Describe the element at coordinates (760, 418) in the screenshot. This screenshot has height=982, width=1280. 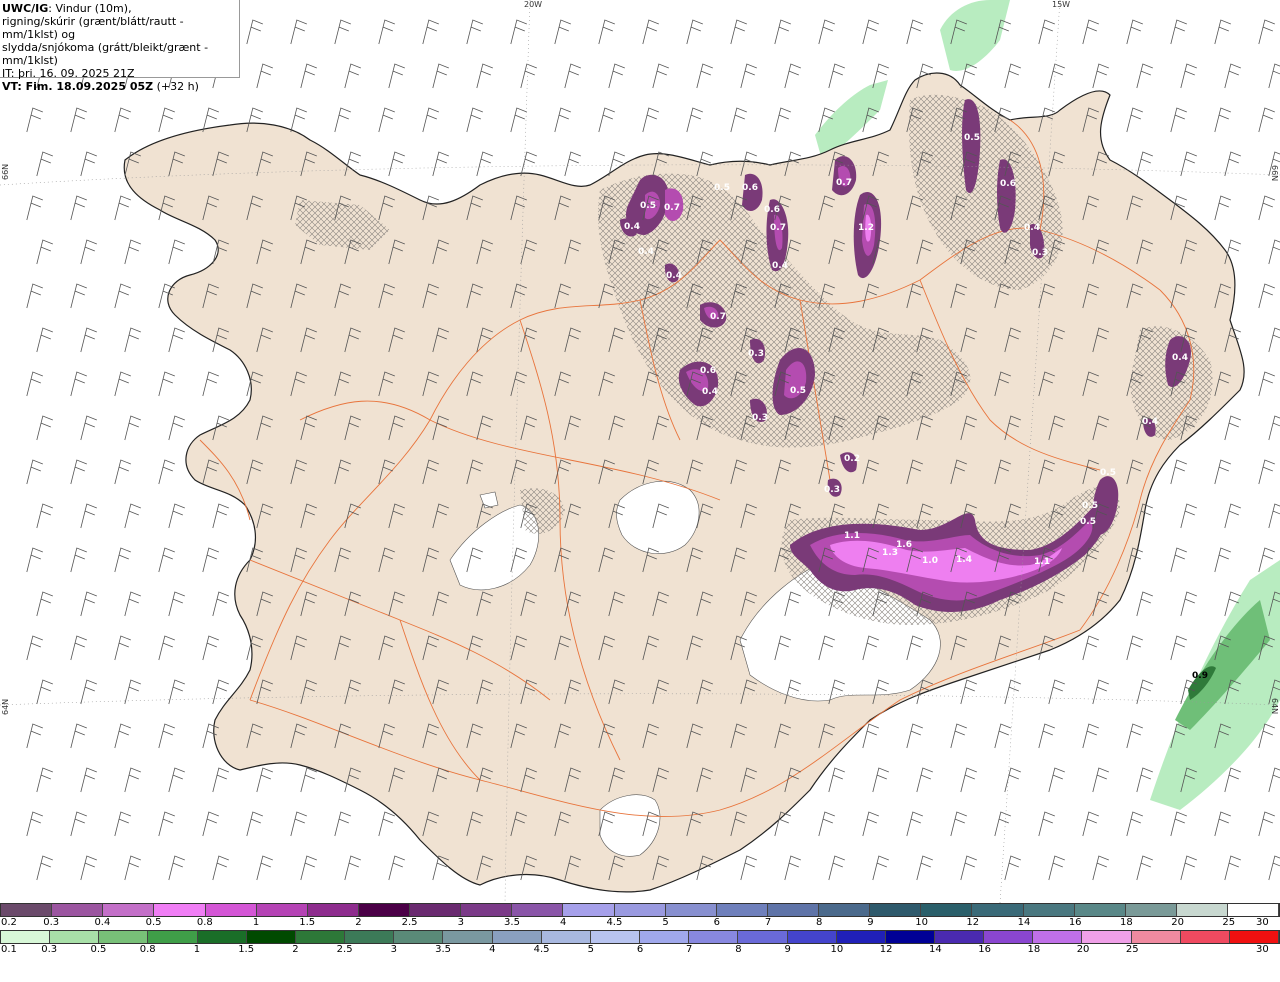
I see `precip-value-label: 0.3` at that location.